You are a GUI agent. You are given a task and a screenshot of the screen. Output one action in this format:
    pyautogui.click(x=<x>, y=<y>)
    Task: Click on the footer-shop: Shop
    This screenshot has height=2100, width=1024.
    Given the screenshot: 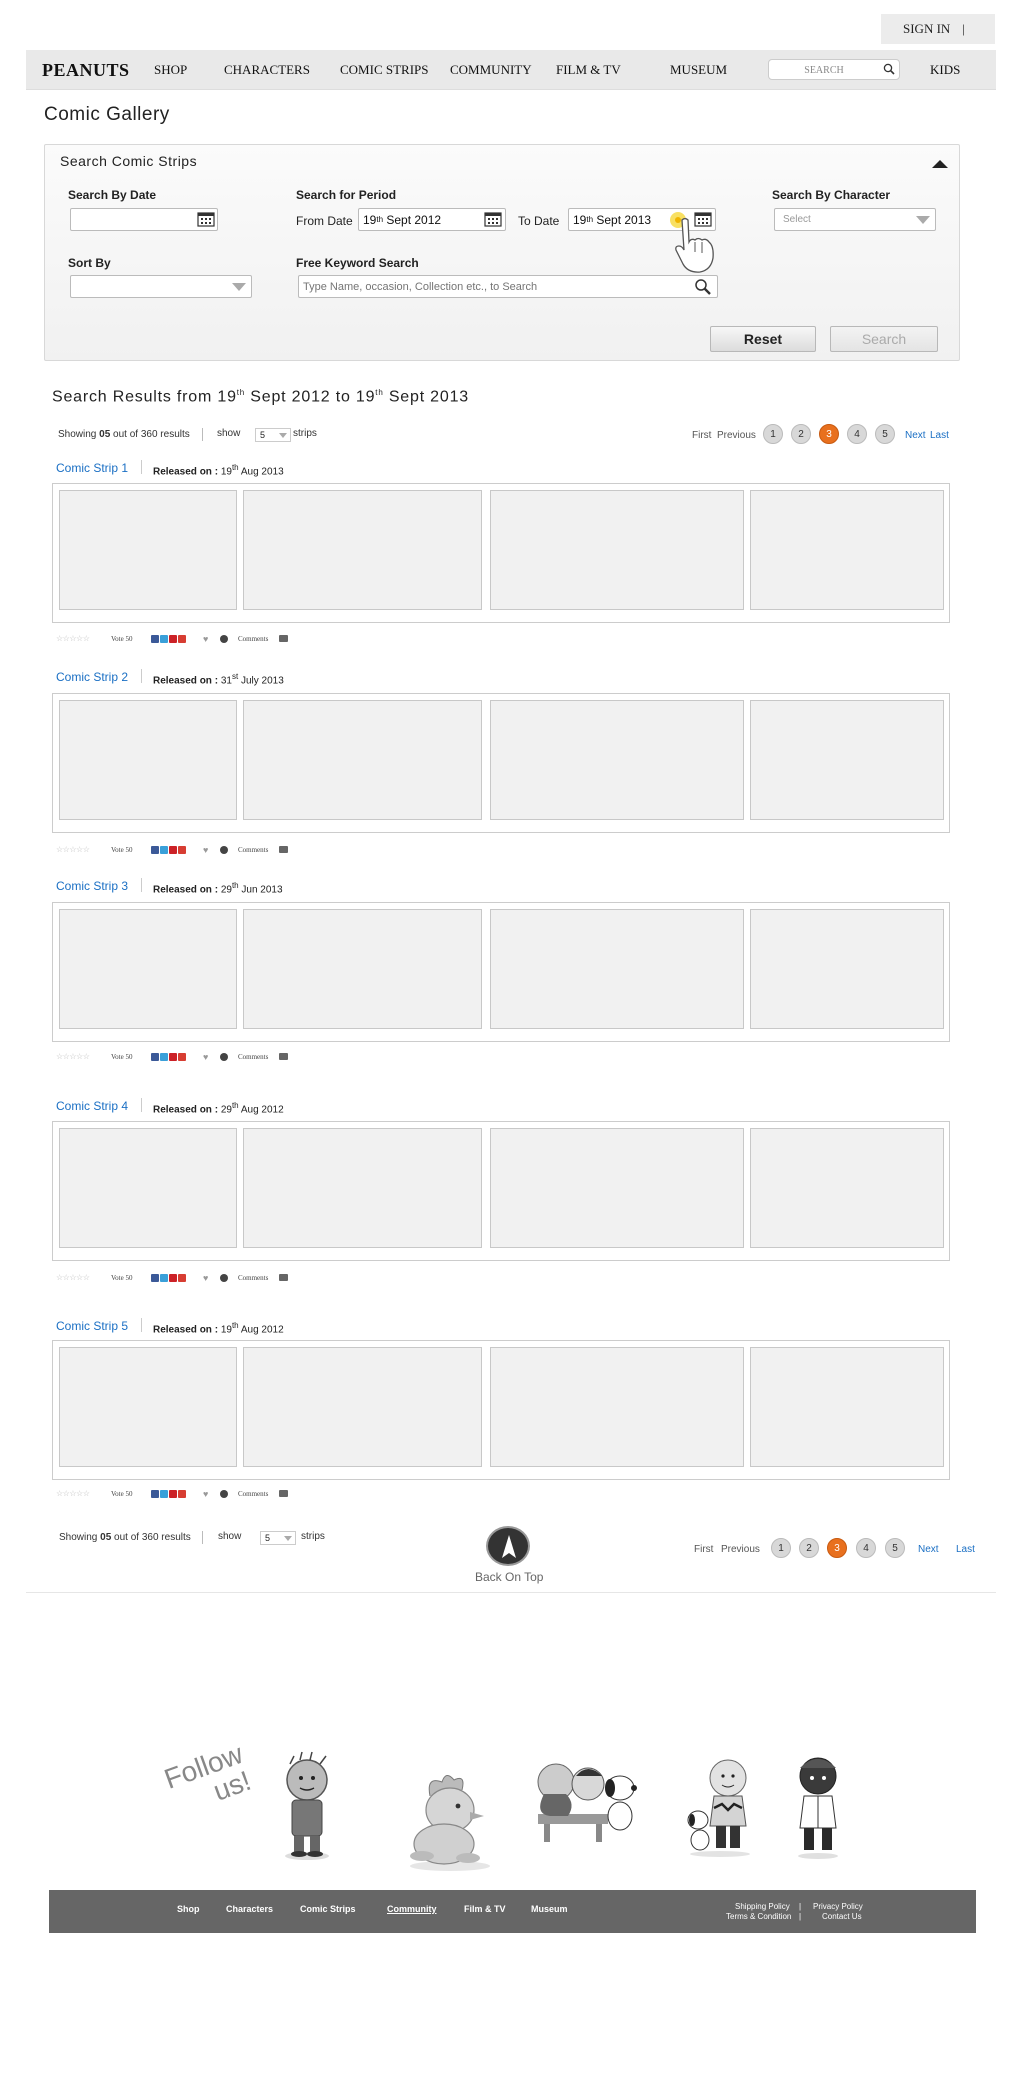 What is the action you would take?
    pyautogui.click(x=188, y=1909)
    